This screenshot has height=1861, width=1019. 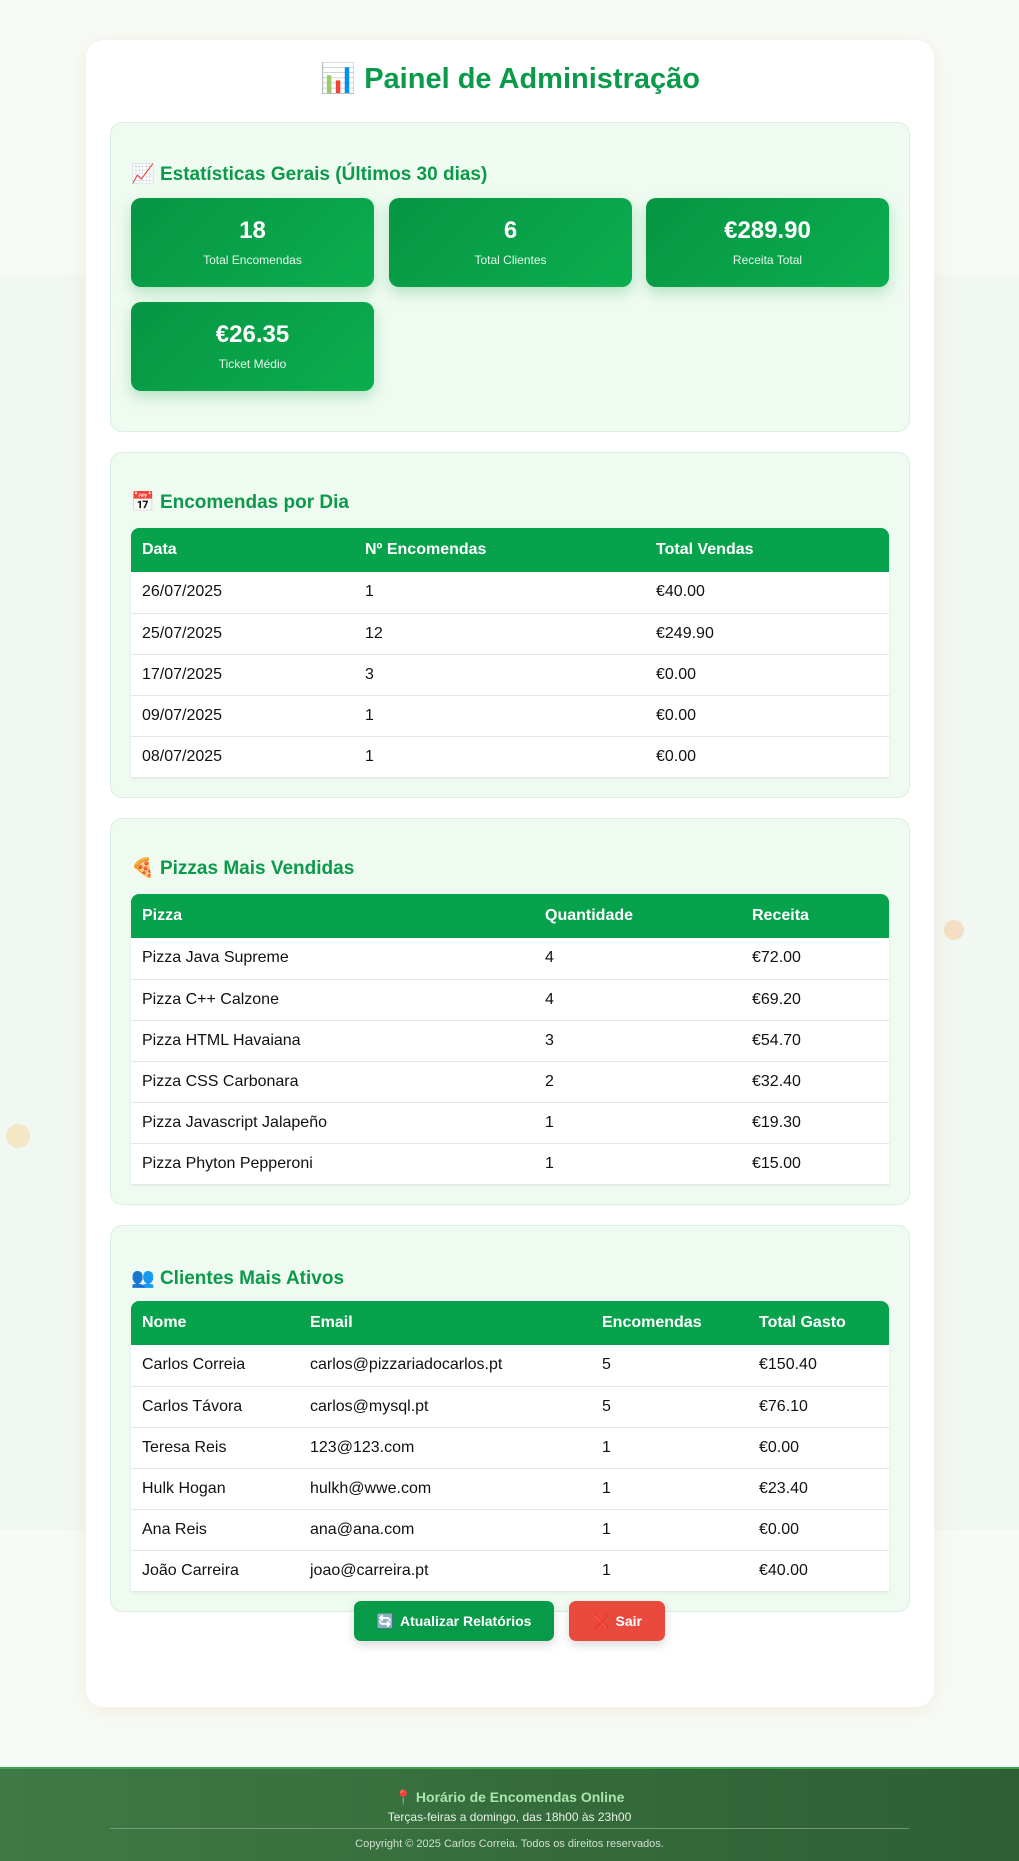 I want to click on page-title: 📊 Painel de Administração, so click(x=510, y=79).